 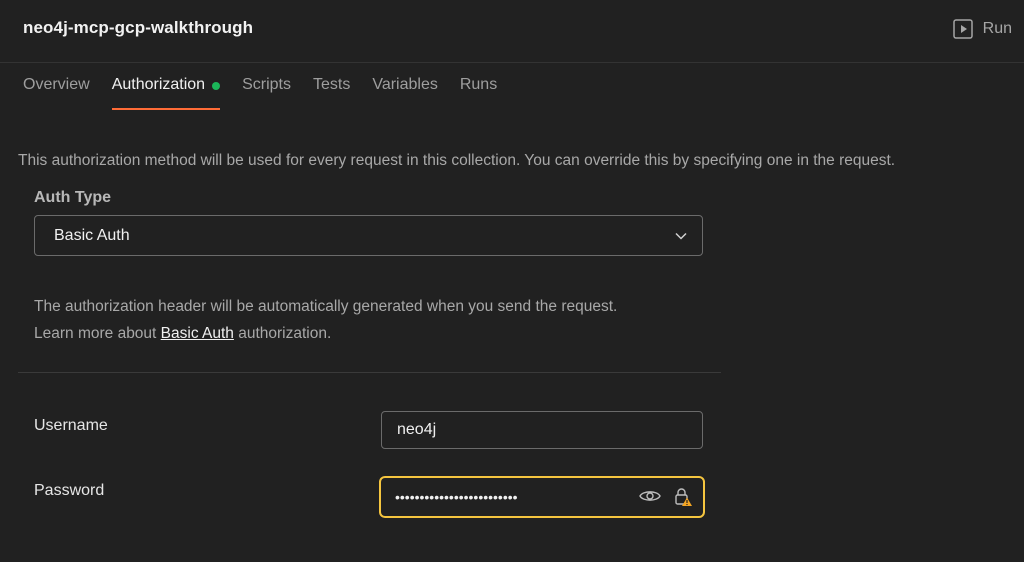 I want to click on auth-type-label: Auth Type, so click(x=73, y=197).